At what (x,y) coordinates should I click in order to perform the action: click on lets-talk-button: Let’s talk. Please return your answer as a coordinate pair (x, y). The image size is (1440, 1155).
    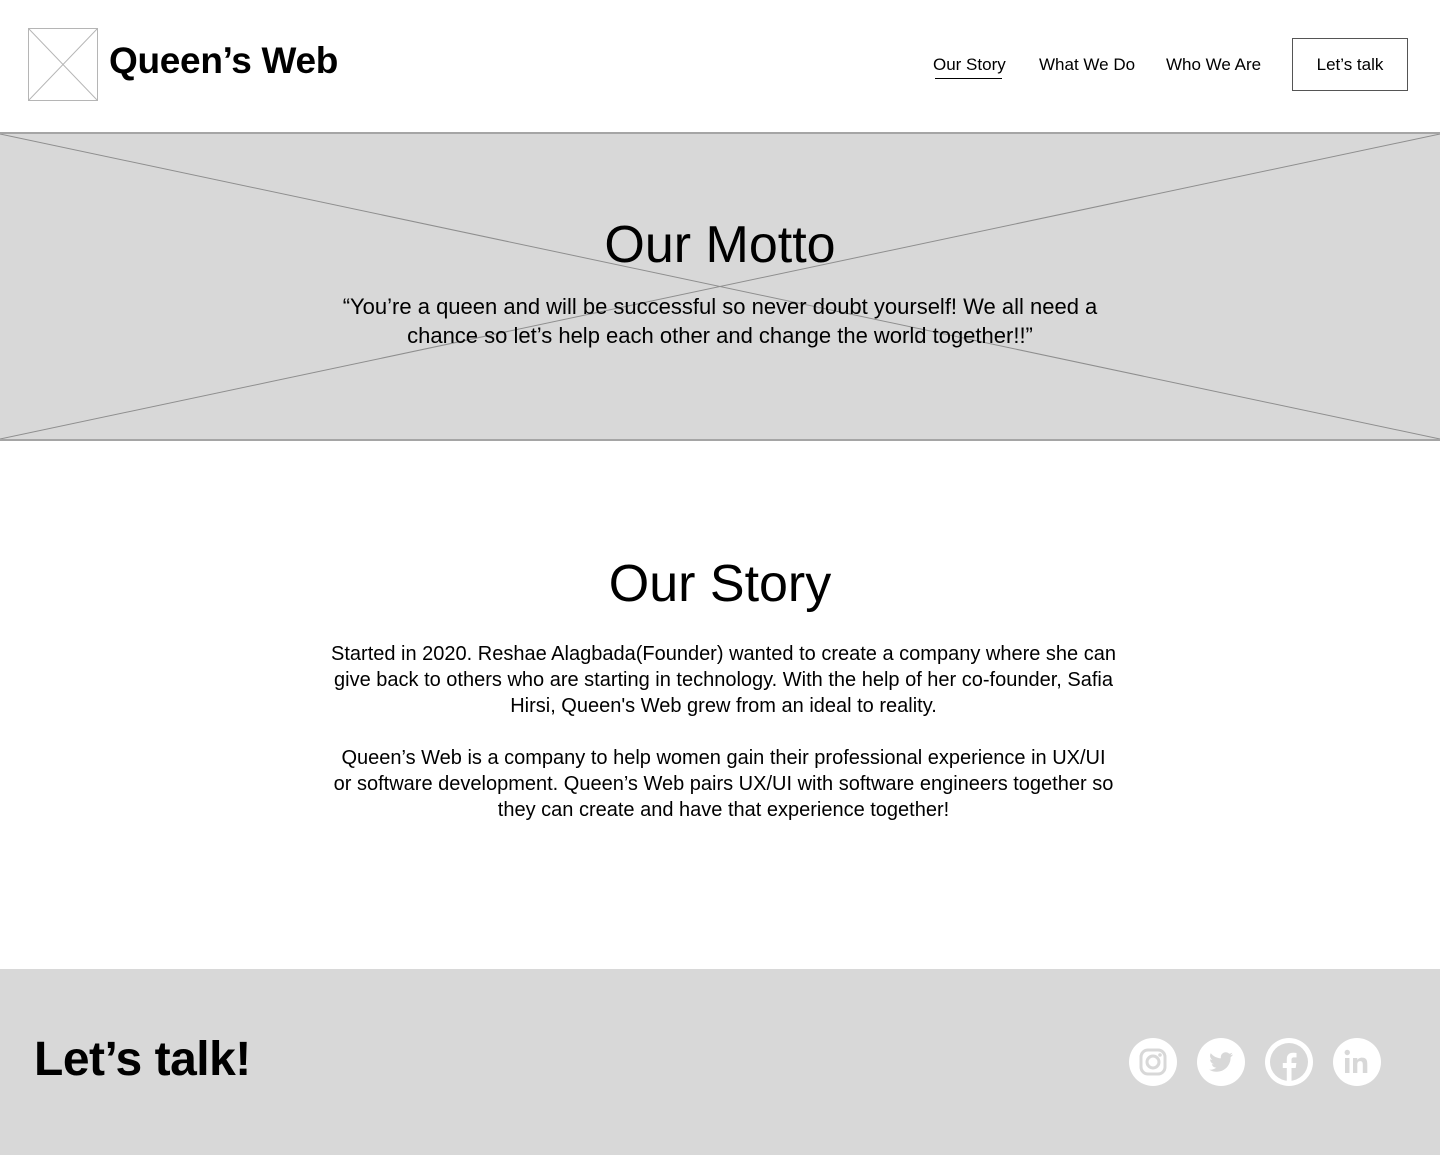
    Looking at the image, I should click on (1350, 64).